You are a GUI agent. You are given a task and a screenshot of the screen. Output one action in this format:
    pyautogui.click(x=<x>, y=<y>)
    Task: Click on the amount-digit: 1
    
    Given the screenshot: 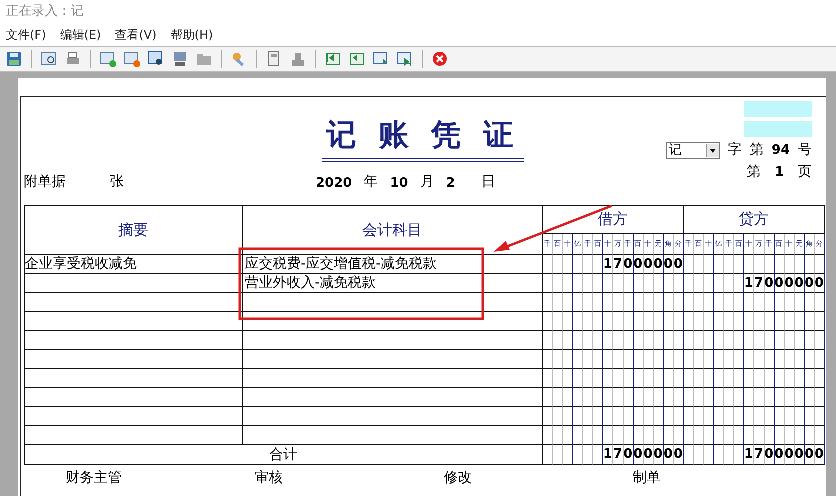 What is the action you would take?
    pyautogui.click(x=749, y=283)
    